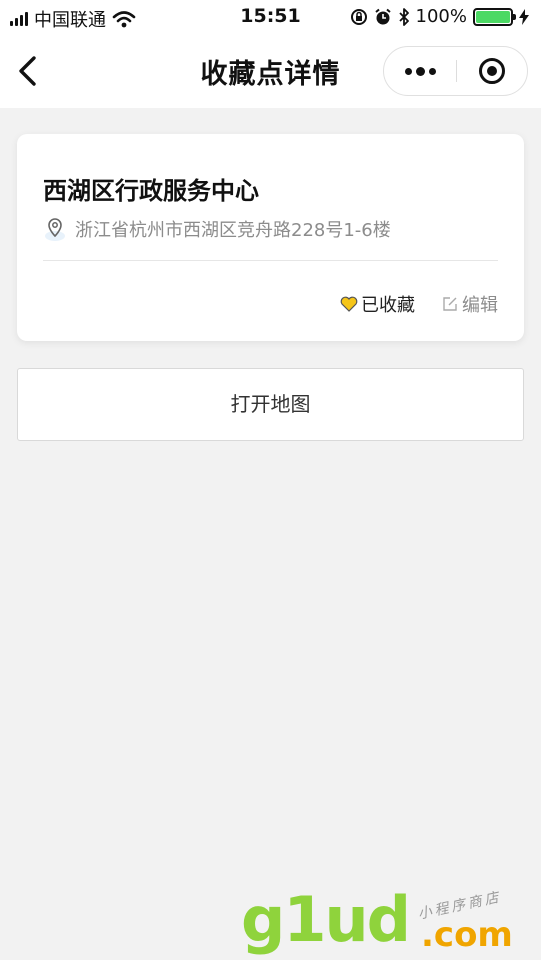  Describe the element at coordinates (408, 71) in the screenshot. I see `more-dots-icon` at that location.